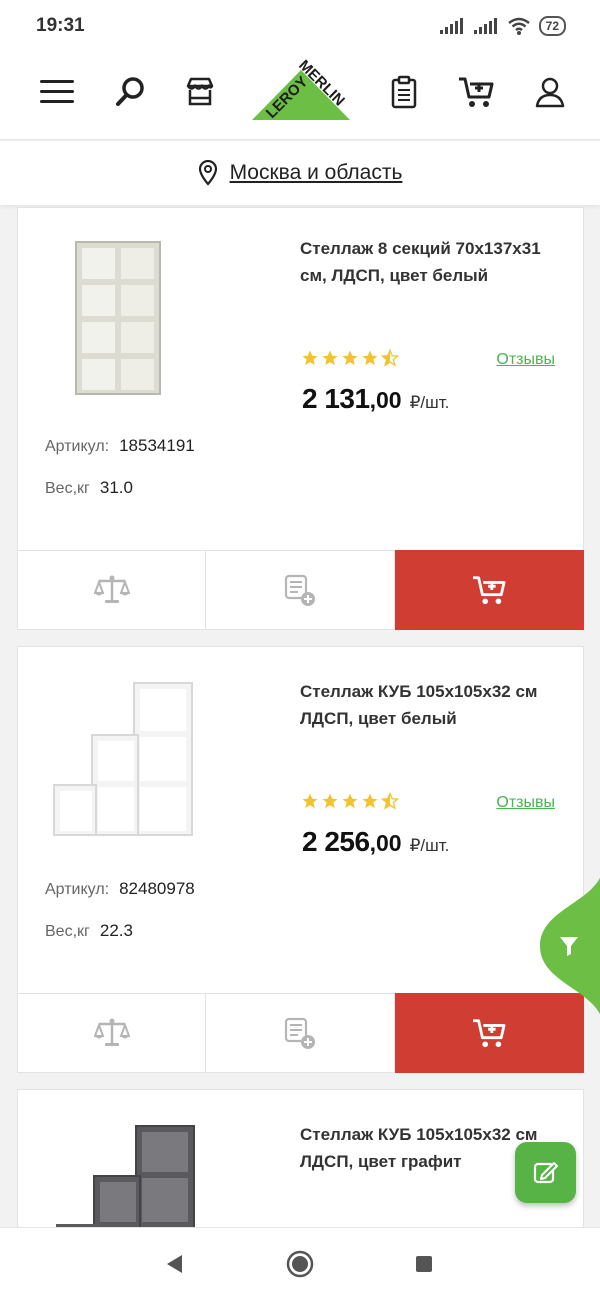 The height and width of the screenshot is (1299, 600). I want to click on edit-icon, so click(545, 1172).